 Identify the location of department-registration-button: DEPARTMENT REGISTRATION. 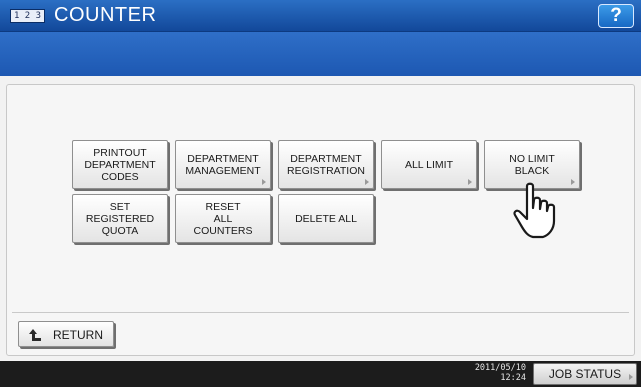
(326, 164).